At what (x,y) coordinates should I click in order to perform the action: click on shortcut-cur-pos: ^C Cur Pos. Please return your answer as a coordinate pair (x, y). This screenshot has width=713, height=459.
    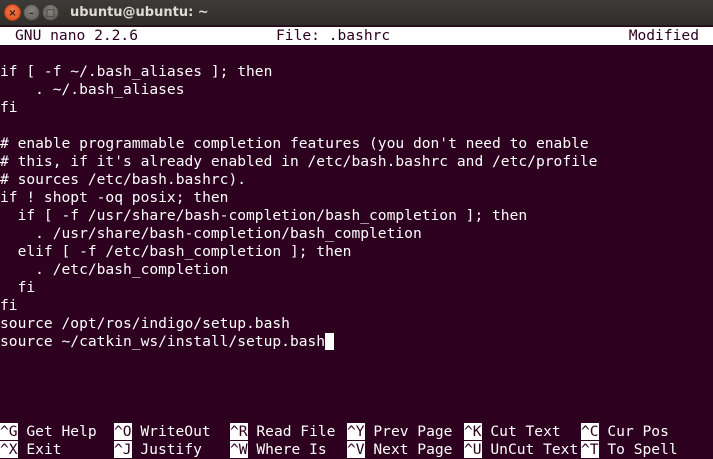
    Looking at the image, I should click on (625, 432).